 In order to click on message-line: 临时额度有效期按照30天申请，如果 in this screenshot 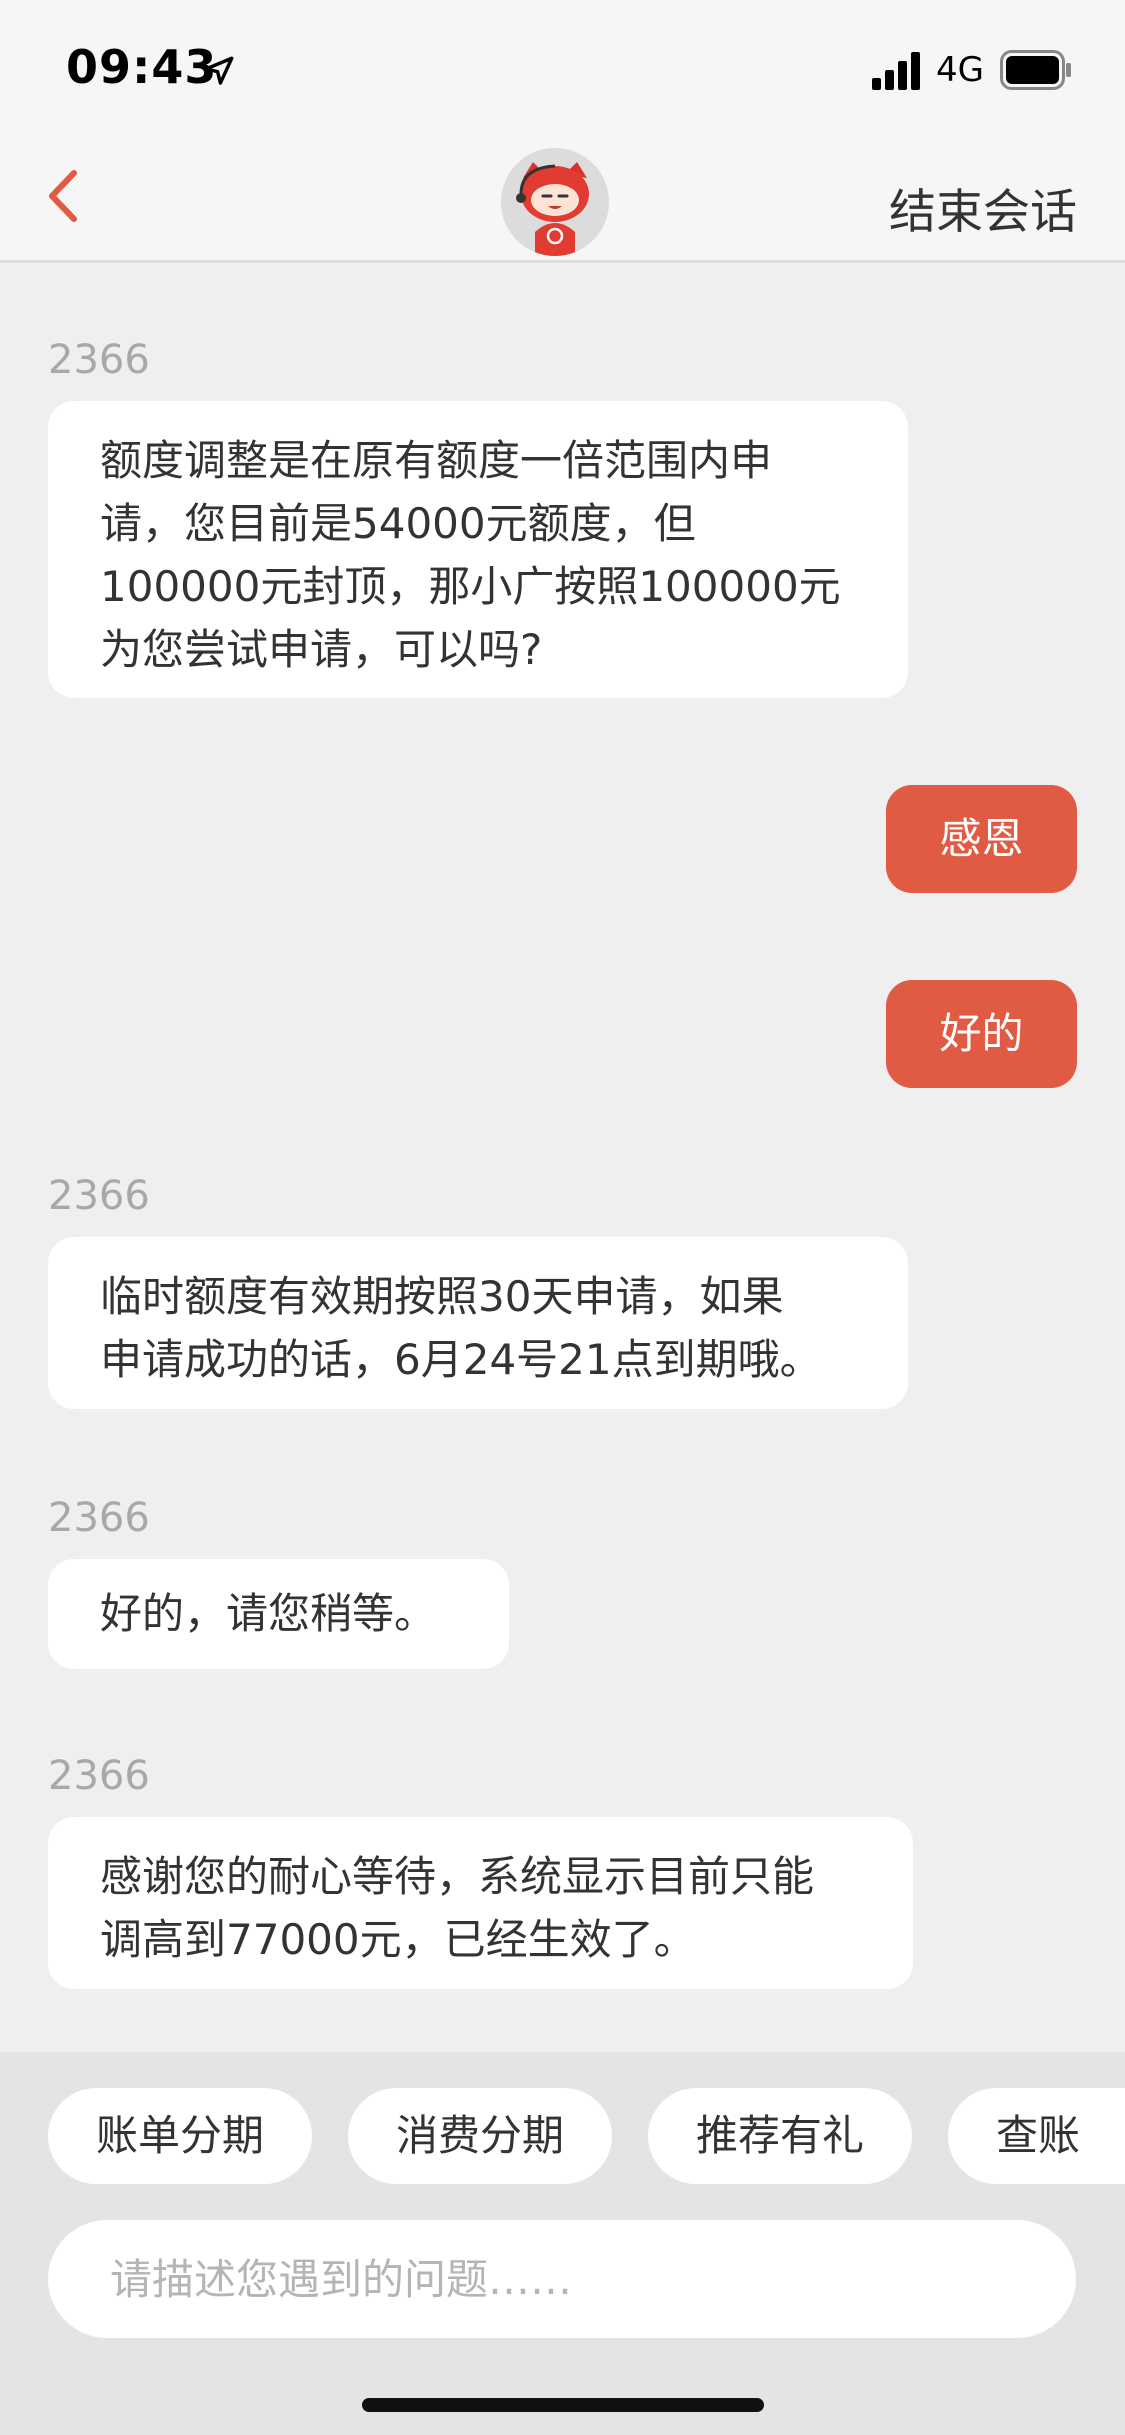, I will do `click(442, 1296)`.